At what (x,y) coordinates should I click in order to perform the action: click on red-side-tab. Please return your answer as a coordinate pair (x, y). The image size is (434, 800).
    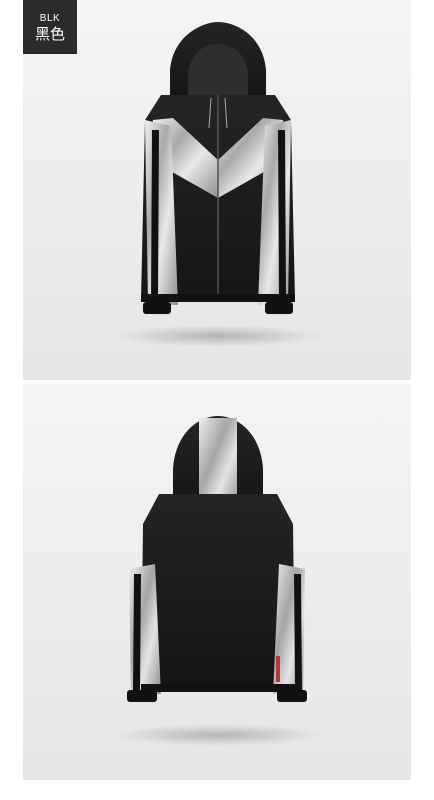
    Looking at the image, I should click on (278, 669).